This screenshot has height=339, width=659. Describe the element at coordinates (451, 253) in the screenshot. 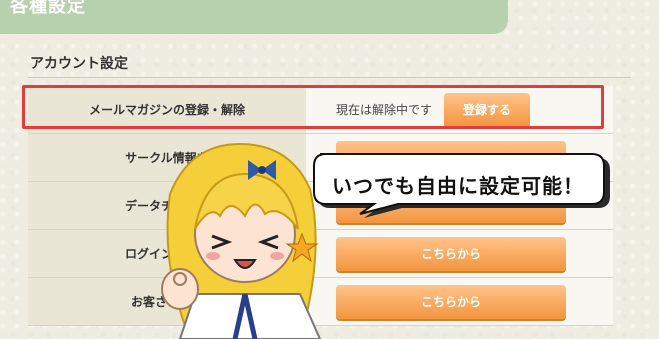

I see `login-password-button: こちらから` at that location.